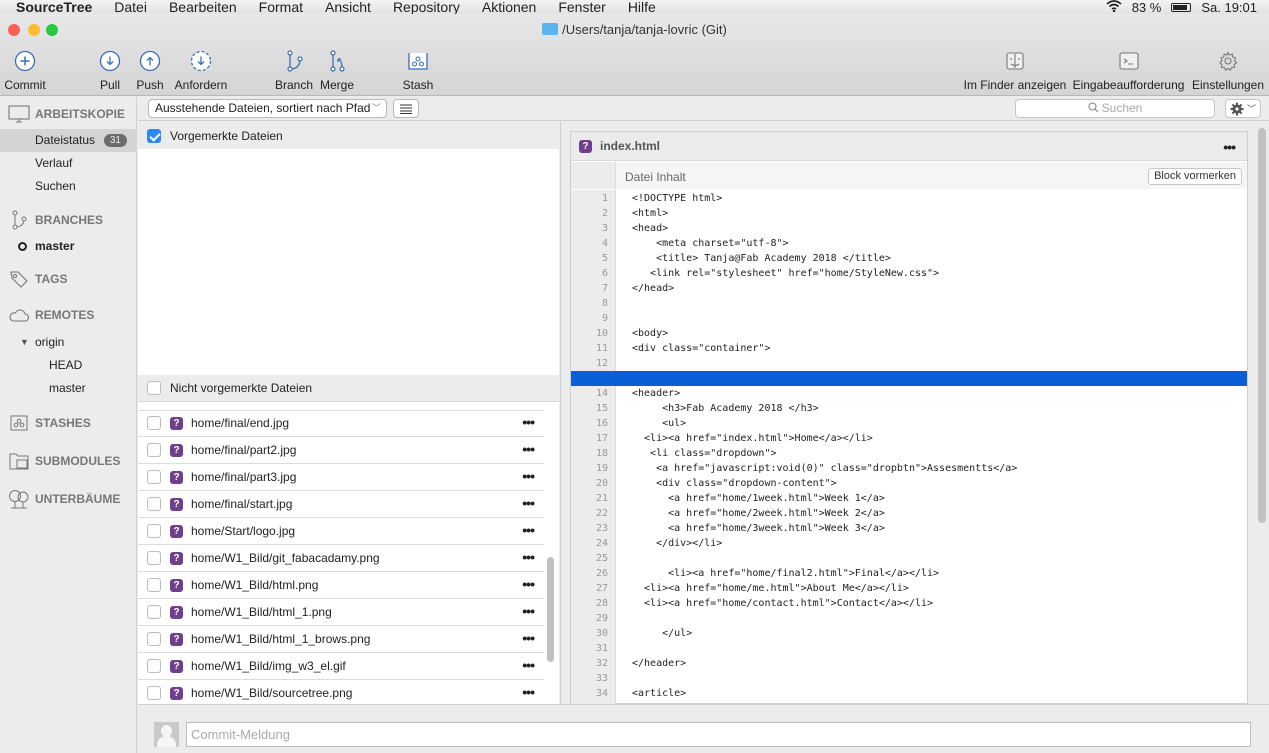  Describe the element at coordinates (426, 7) in the screenshot. I see `menu-repository: Repository` at that location.